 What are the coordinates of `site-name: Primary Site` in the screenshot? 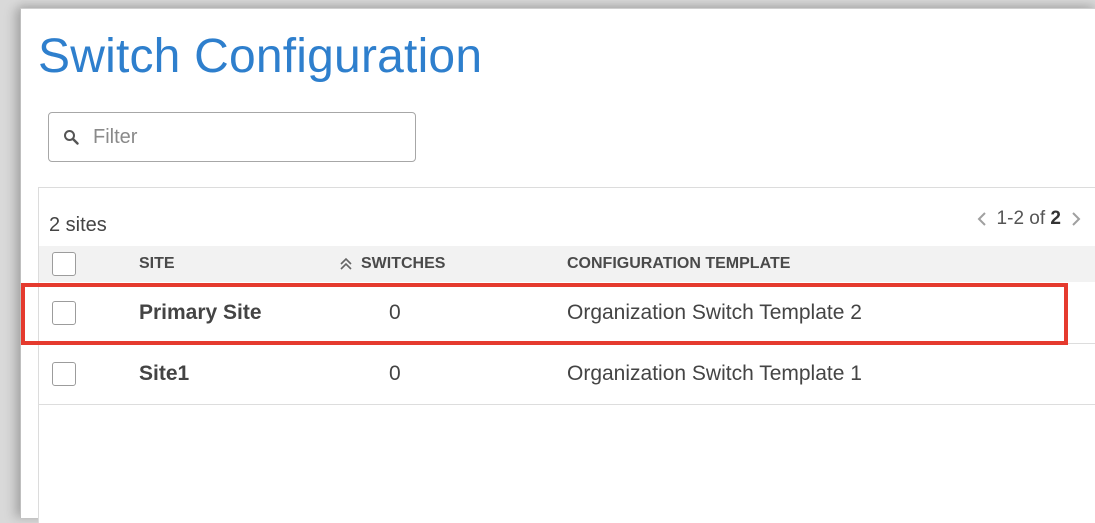 It's located at (200, 313).